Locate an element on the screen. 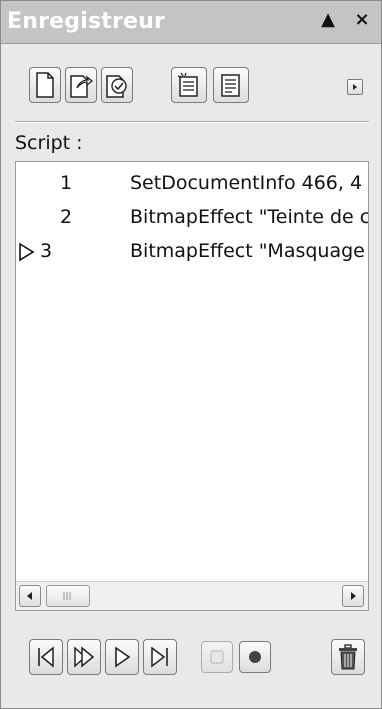 This screenshot has width=382, height=709. grip-icon is located at coordinates (67, 596).